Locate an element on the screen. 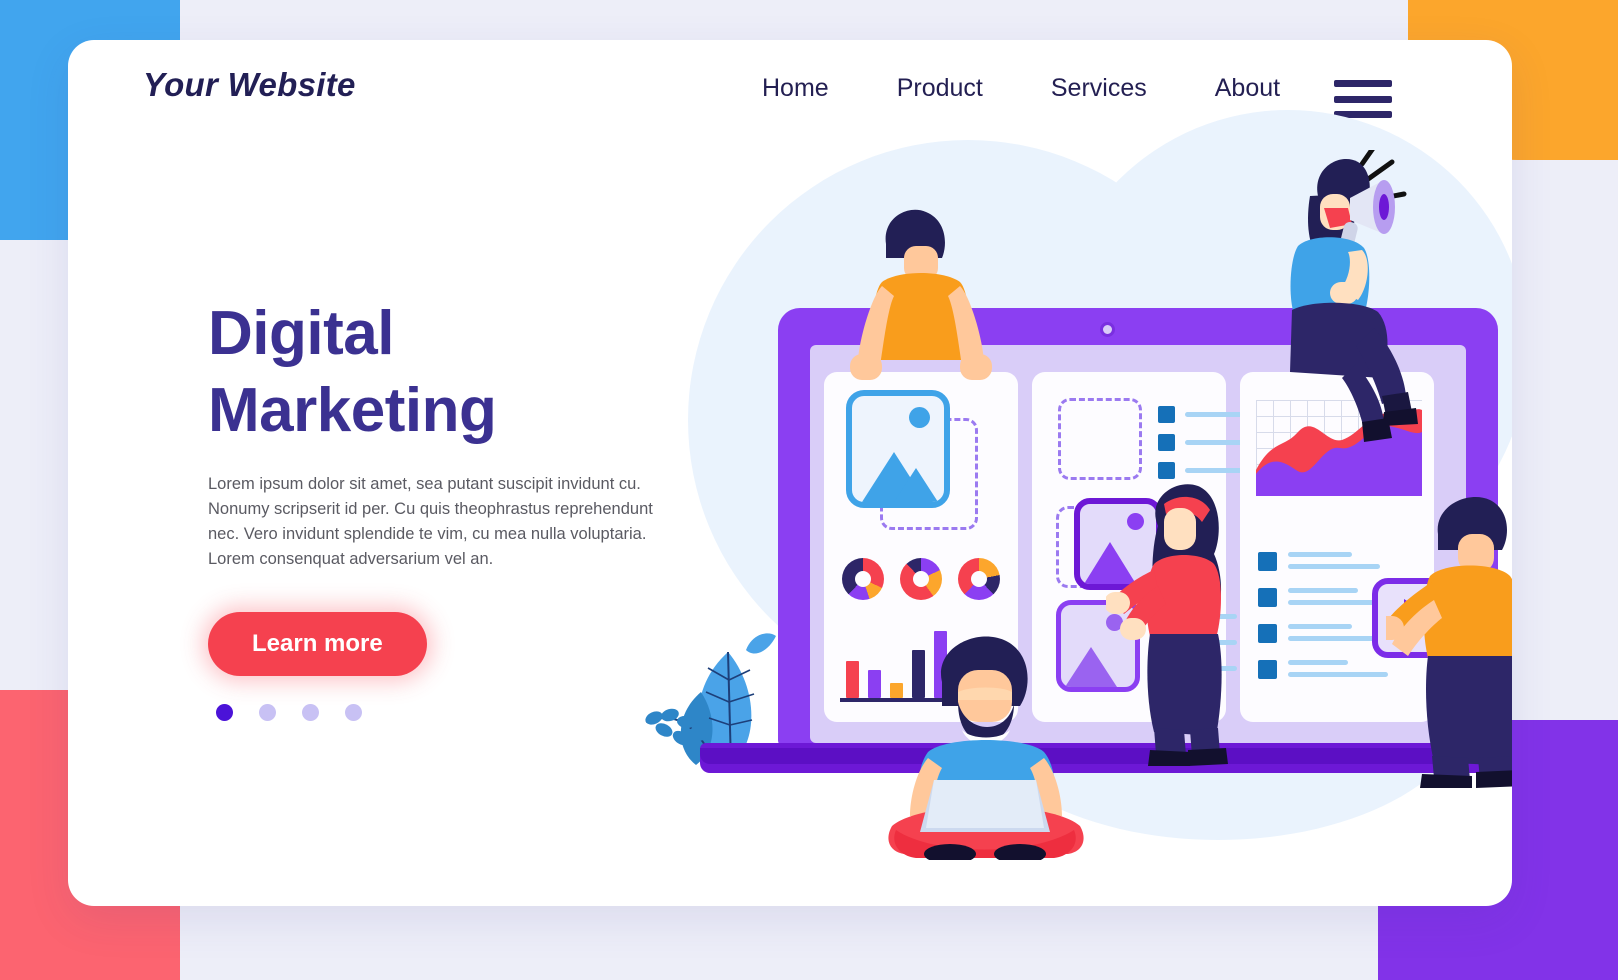 Image resolution: width=1618 pixels, height=980 pixels. hamburger-bar is located at coordinates (1363, 83).